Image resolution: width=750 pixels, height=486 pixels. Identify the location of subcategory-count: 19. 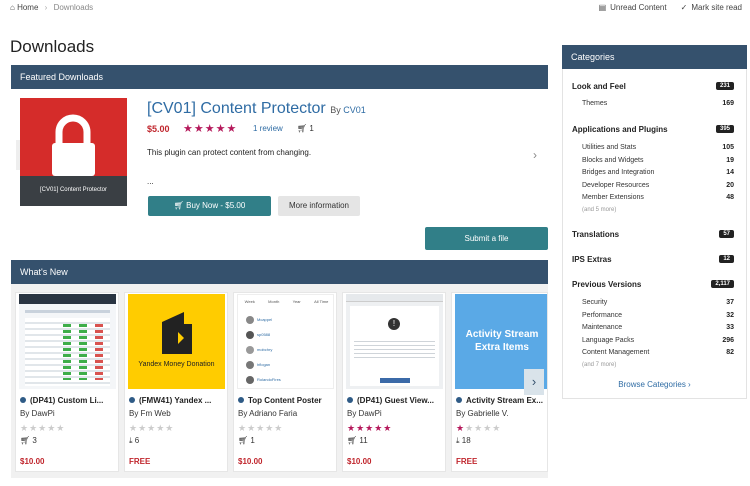
(730, 160).